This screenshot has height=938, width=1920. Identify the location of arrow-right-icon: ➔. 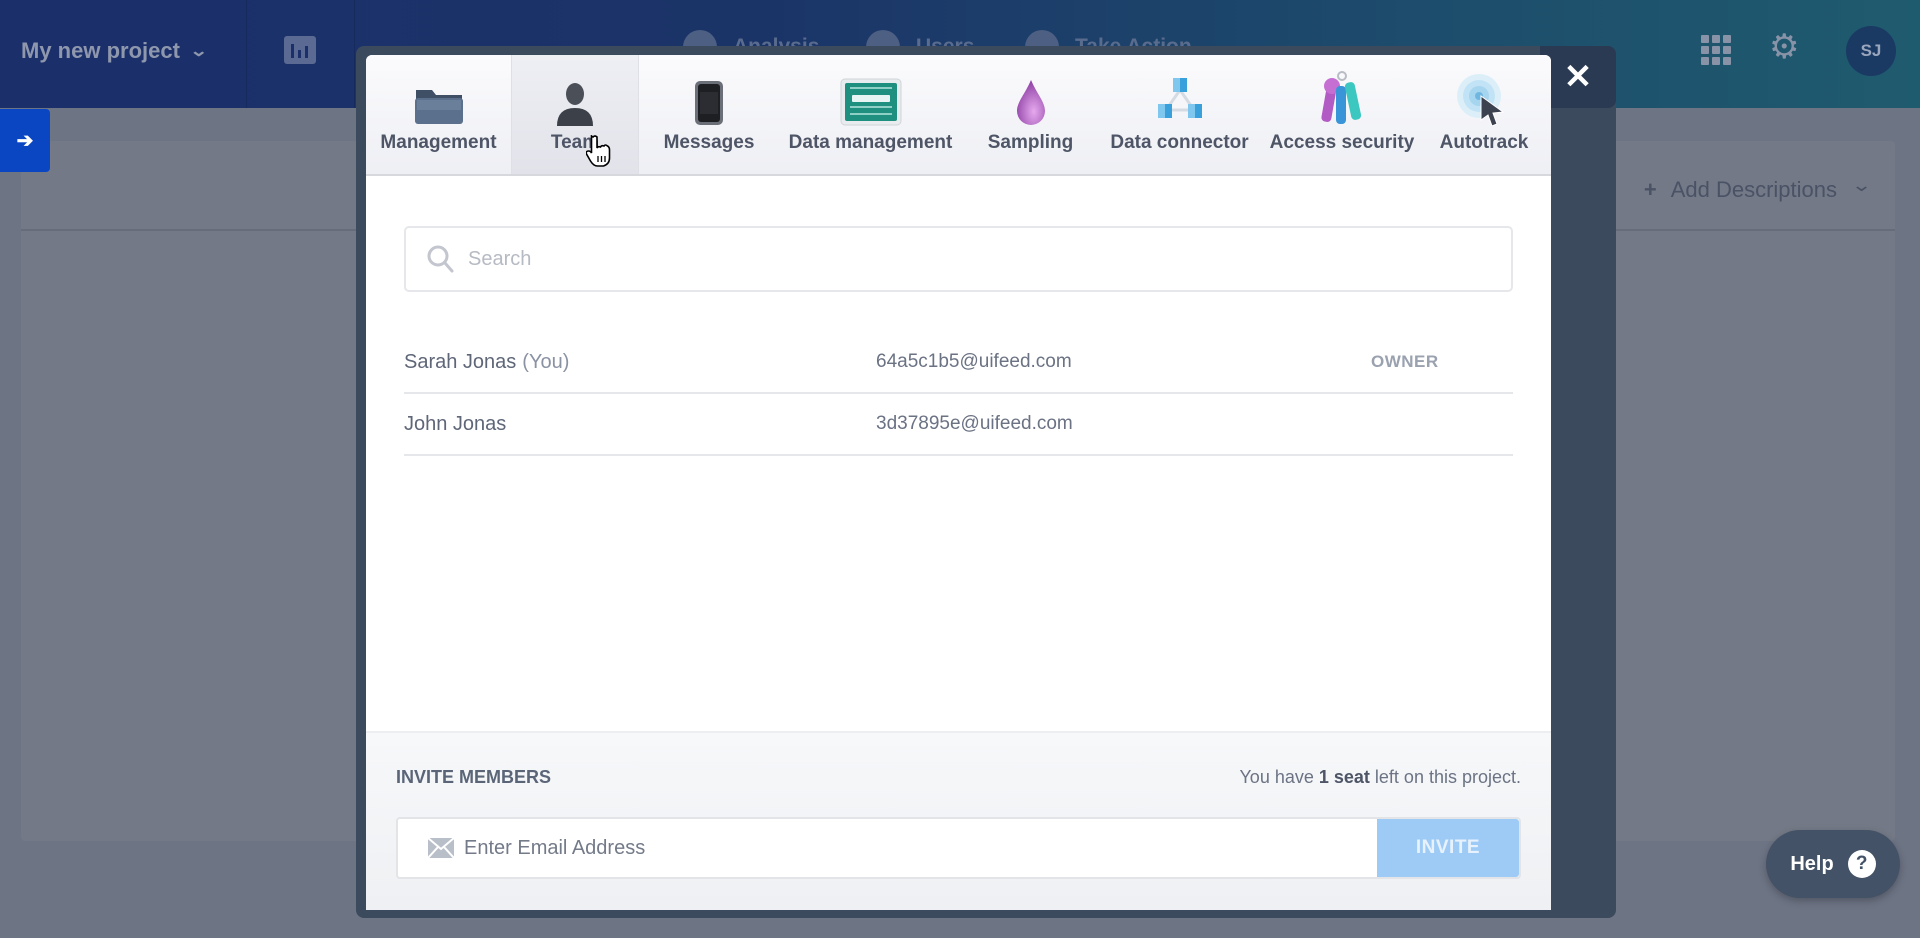
(25, 141).